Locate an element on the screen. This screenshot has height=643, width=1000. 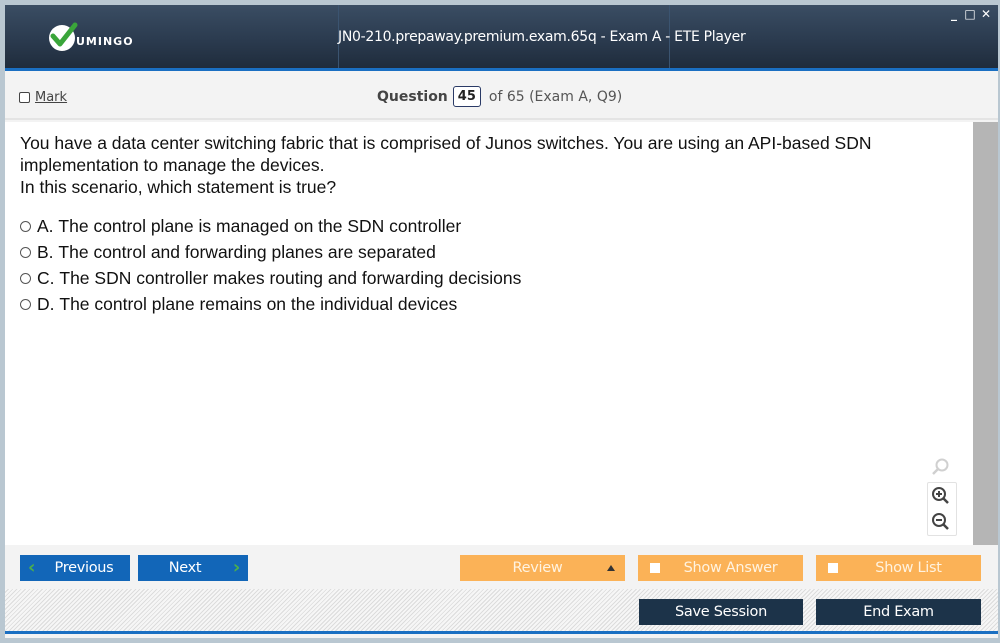
close-button: ✕ is located at coordinates (986, 14).